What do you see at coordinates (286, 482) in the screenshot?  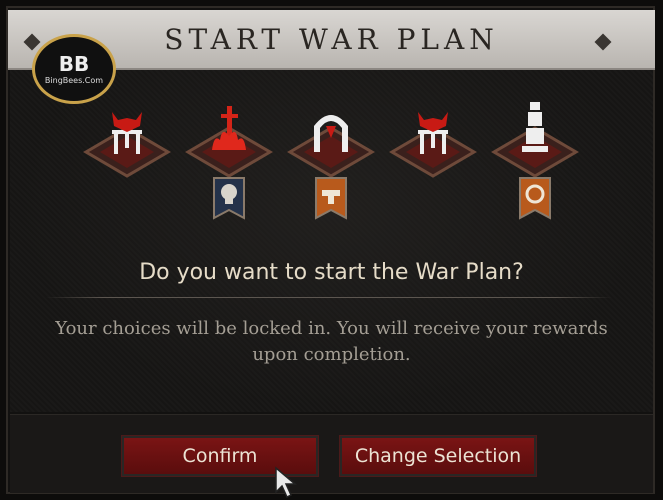 I see `mouse-cursor-icon` at bounding box center [286, 482].